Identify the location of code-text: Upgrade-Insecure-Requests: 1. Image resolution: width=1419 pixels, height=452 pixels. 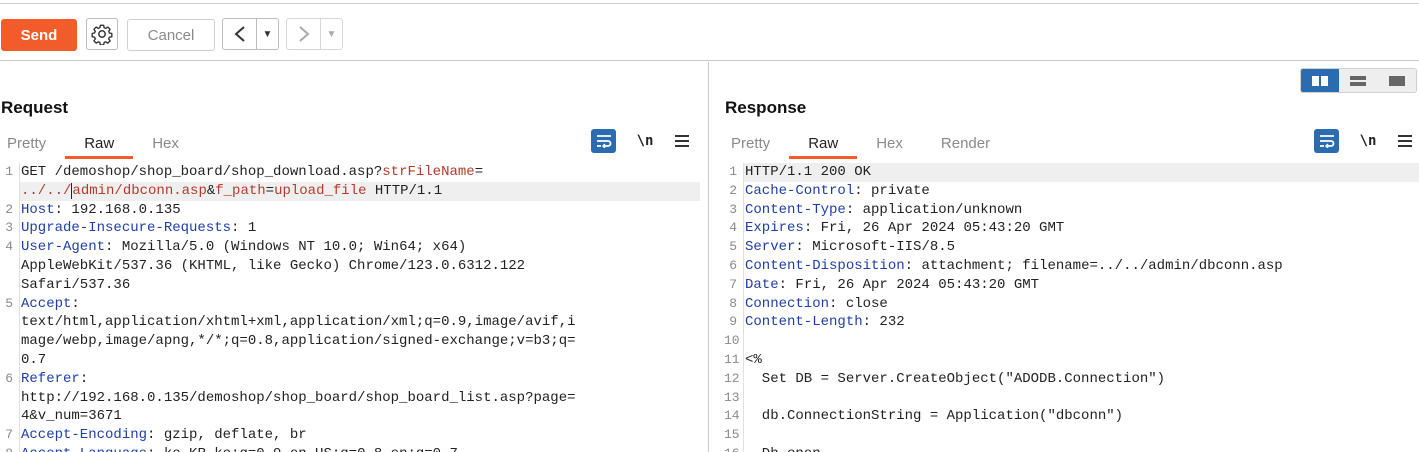
(359, 229).